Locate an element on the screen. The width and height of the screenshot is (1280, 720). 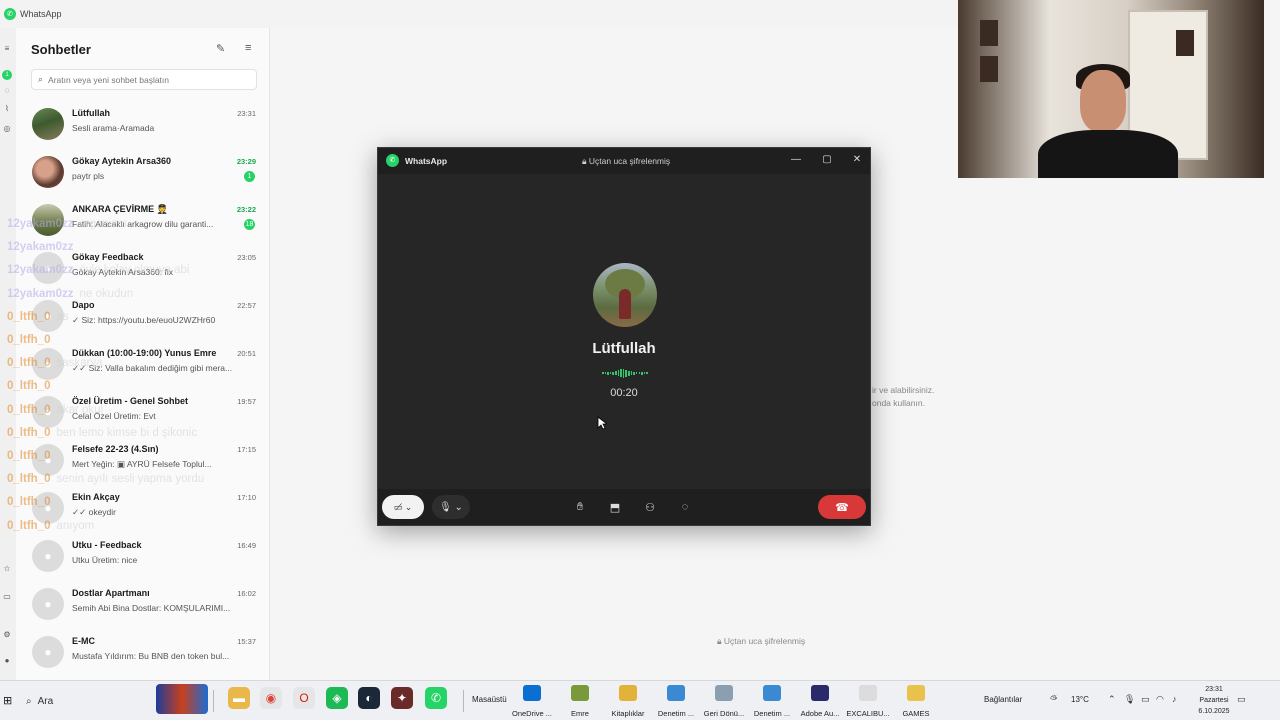
webcam-feed is located at coordinates (1111, 89).